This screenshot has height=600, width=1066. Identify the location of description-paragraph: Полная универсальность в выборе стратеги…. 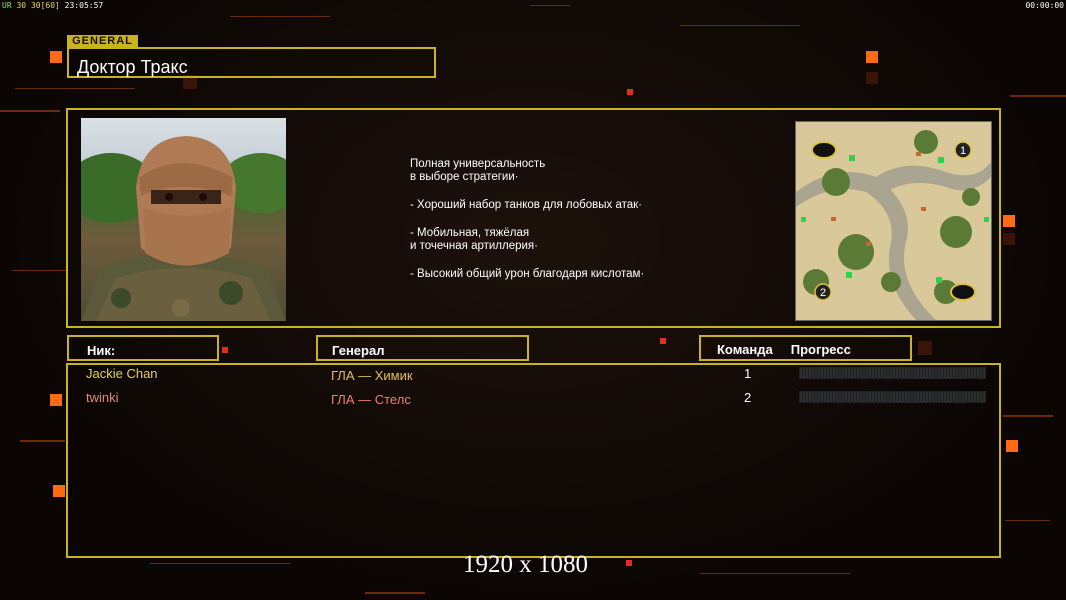
(560, 171).